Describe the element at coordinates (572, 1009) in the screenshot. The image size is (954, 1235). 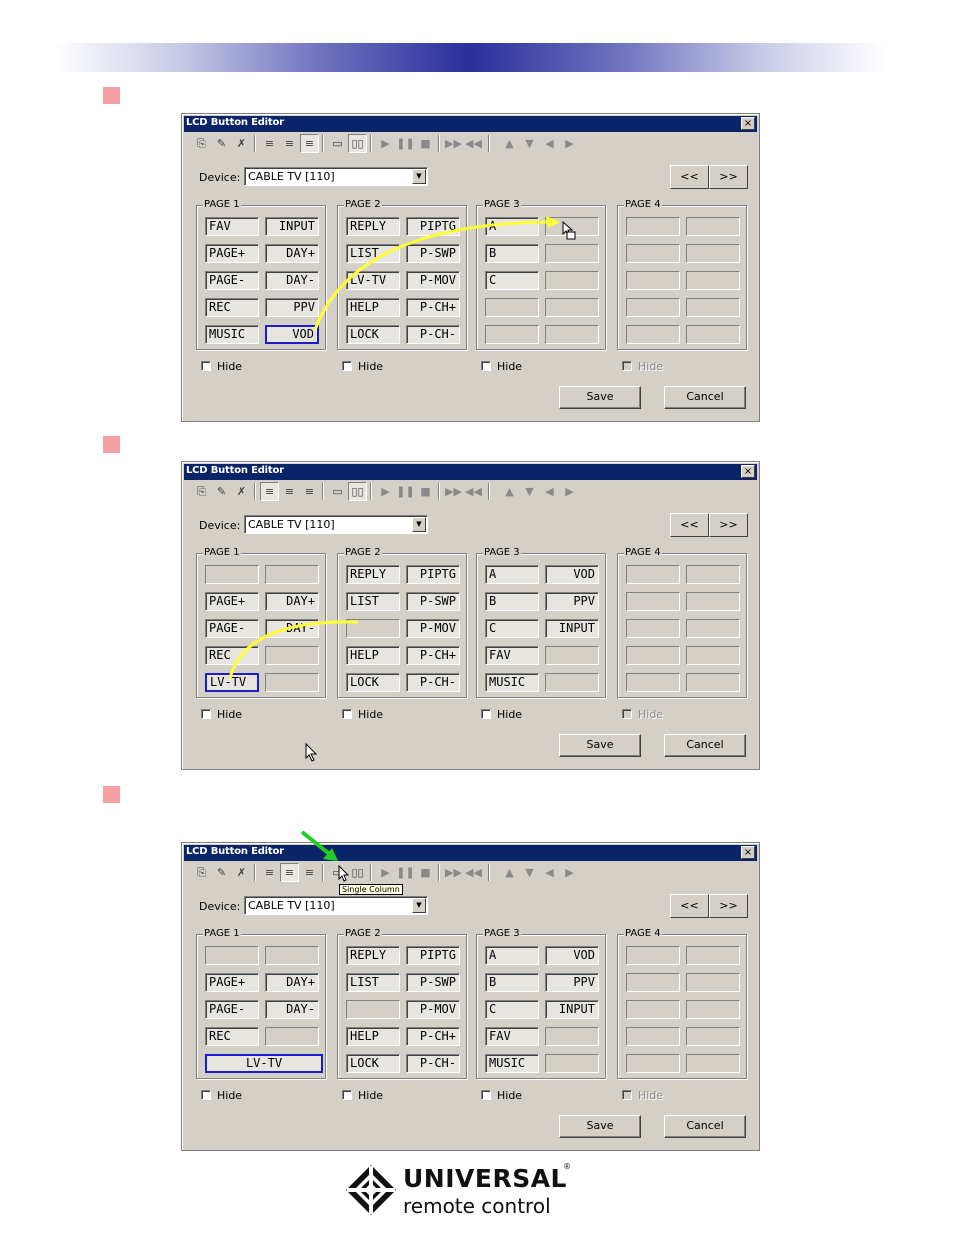
I see `lcd-button: INPUT` at that location.